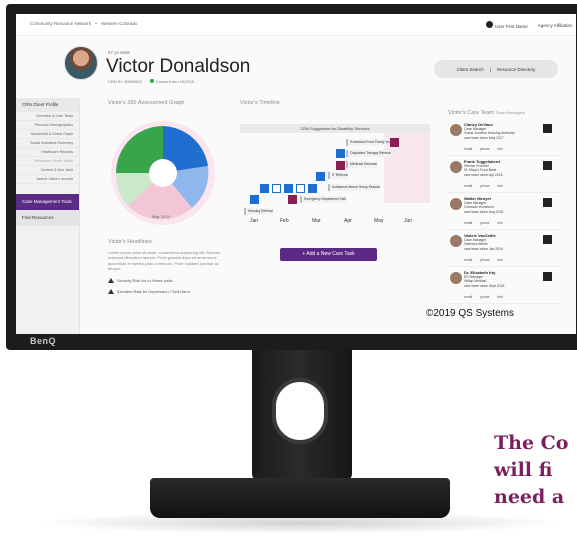 The height and width of the screenshot is (545, 577). What do you see at coordinates (338, 175) in the screenshot?
I see `timeline-event: IT Referral` at bounding box center [338, 175].